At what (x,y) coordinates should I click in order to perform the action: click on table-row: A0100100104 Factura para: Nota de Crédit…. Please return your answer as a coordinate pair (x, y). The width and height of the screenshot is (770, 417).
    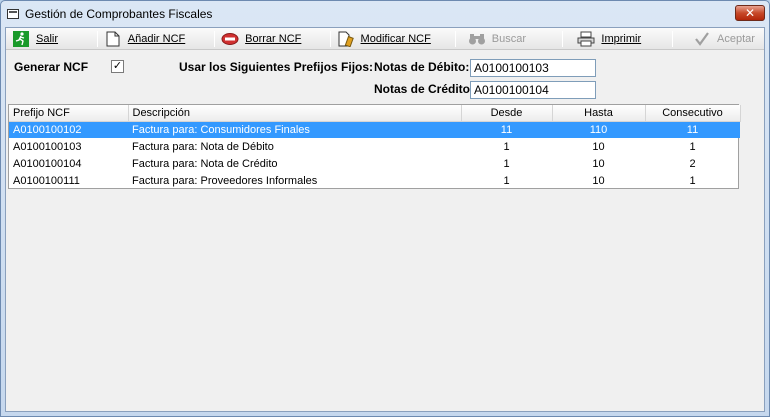
    Looking at the image, I should click on (374, 163).